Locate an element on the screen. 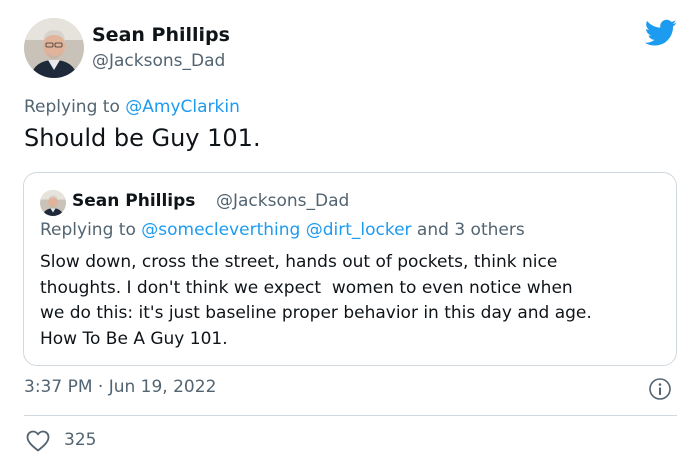 The width and height of the screenshot is (700, 469). quoted-replying-suffix: and 3 others is located at coordinates (468, 230).